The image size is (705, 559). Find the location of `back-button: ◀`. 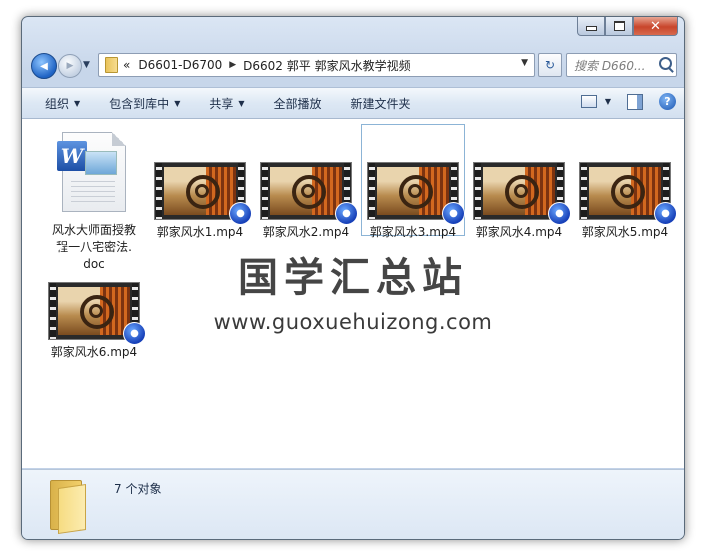

back-button: ◀ is located at coordinates (44, 66).